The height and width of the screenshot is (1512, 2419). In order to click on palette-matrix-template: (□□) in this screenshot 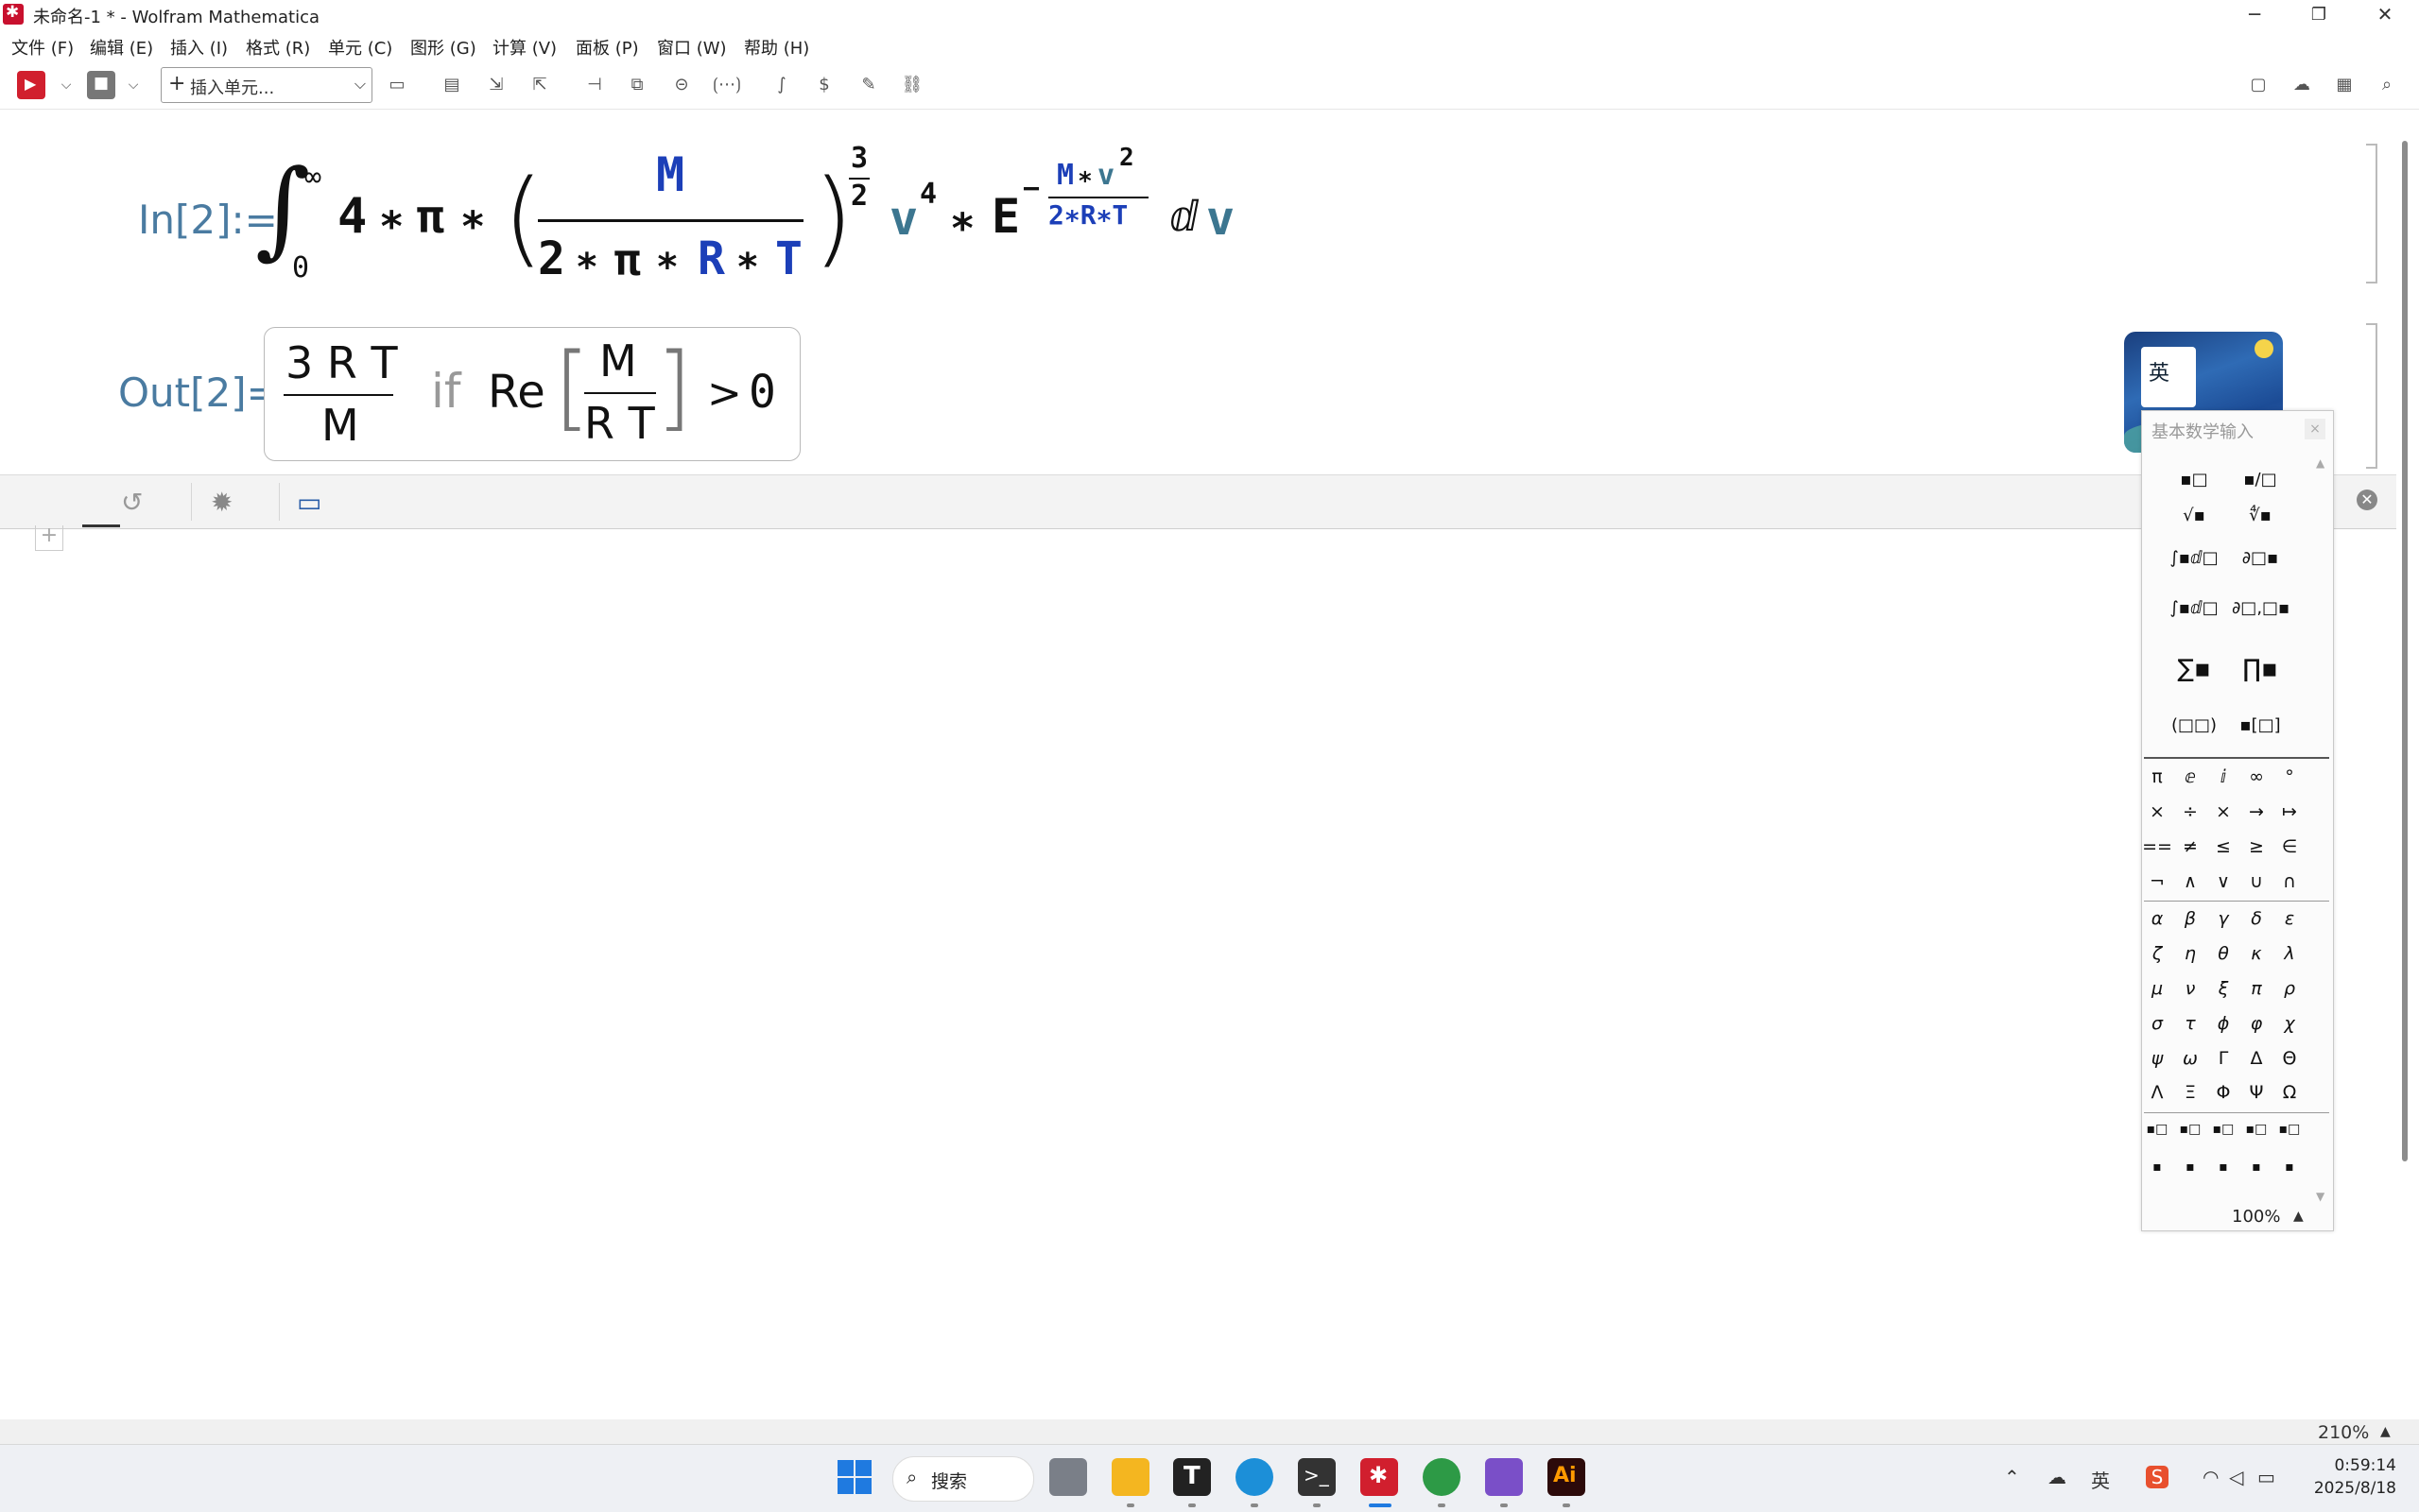, I will do `click(2194, 725)`.